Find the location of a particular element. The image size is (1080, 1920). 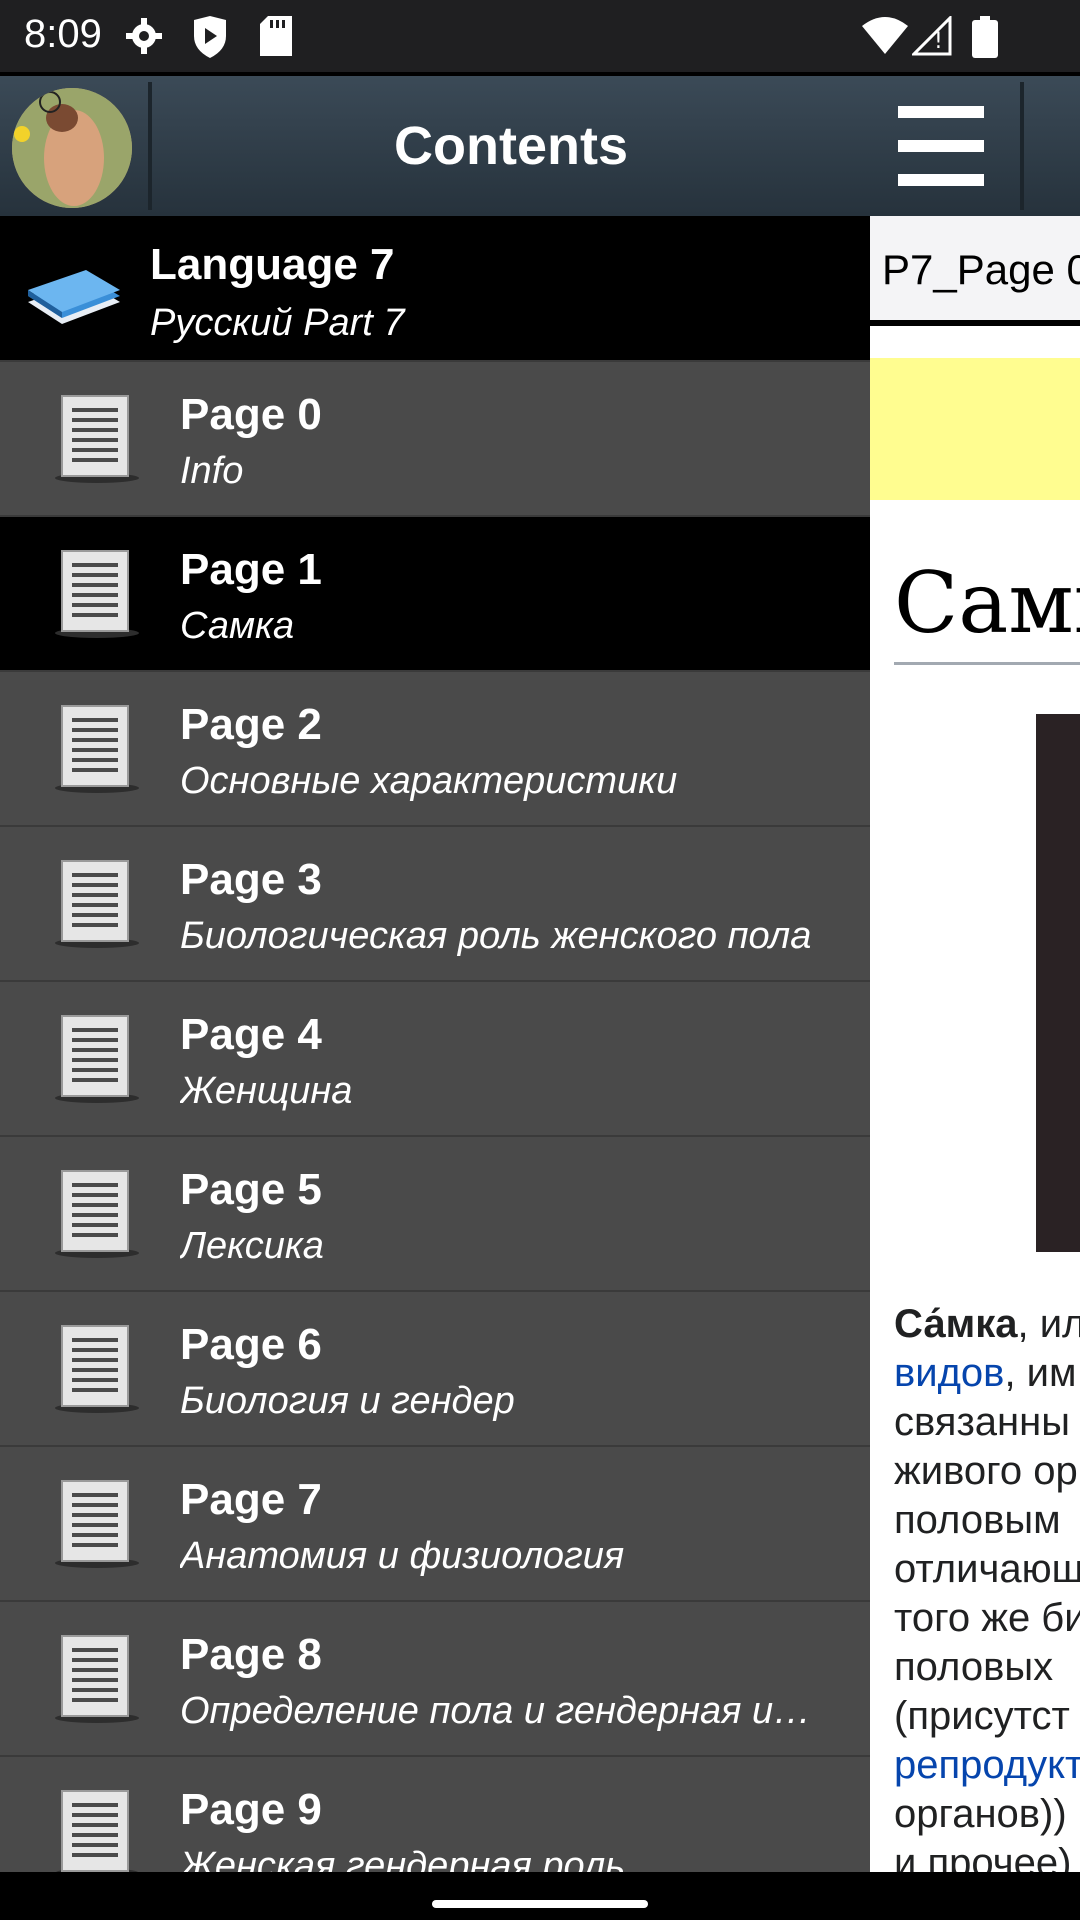

article-heading: Самка is located at coordinates (987, 603).